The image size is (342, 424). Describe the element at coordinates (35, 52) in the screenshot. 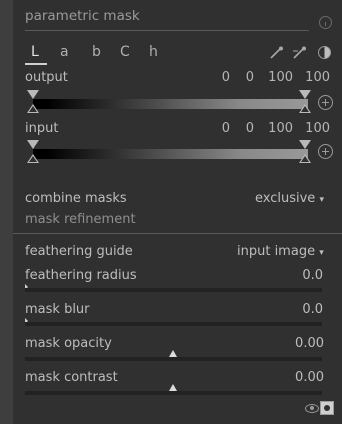

I see `tab-L: L` at that location.